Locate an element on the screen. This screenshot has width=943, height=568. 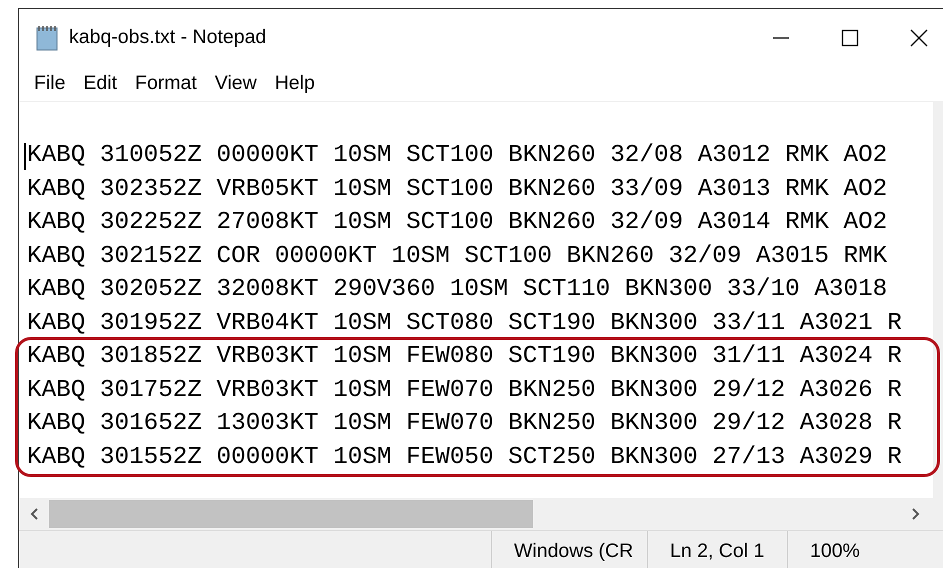
scrollbar-thumb is located at coordinates (291, 514).